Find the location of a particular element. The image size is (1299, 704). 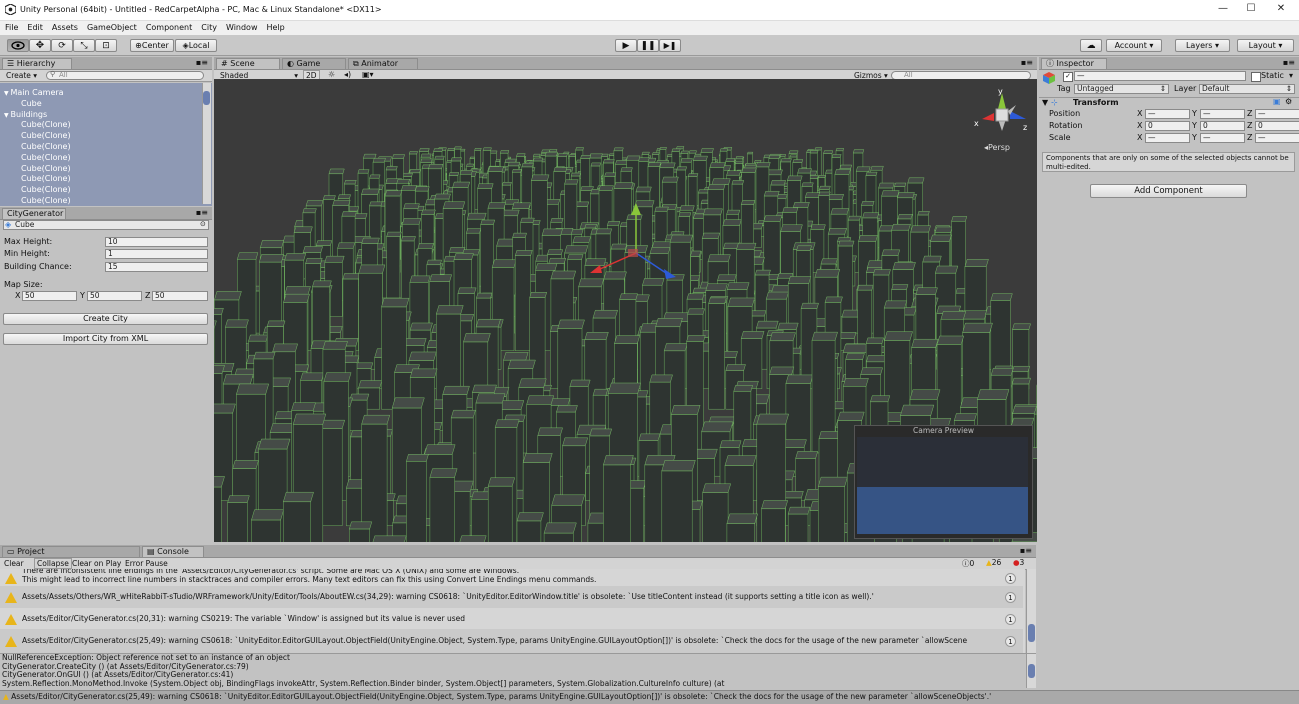

create-city-button: Create City is located at coordinates (105, 319).